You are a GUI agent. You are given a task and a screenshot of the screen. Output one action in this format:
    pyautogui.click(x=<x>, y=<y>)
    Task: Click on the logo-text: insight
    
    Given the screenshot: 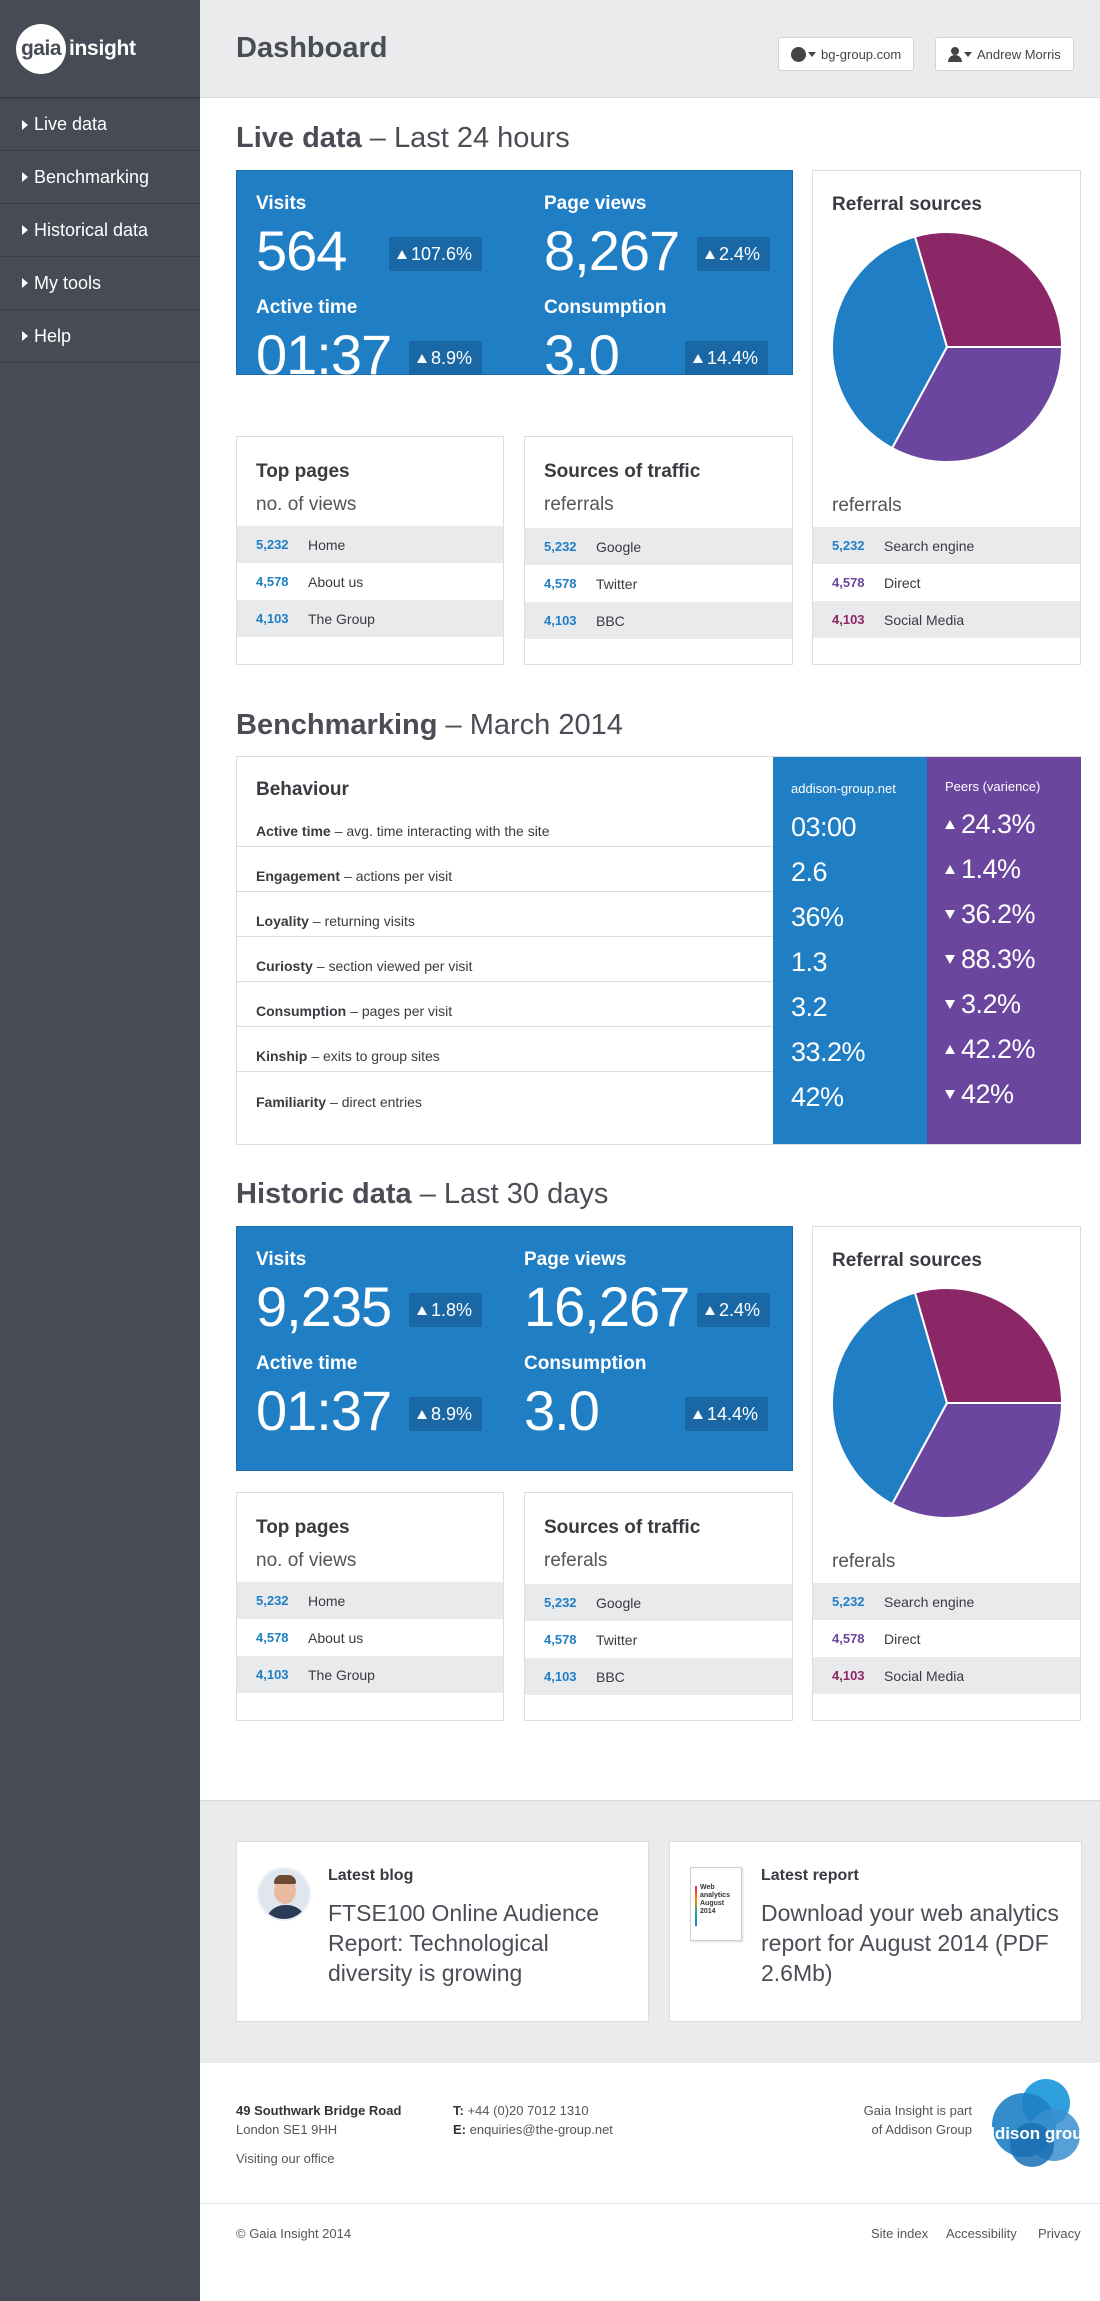 What is the action you would take?
    pyautogui.click(x=102, y=48)
    